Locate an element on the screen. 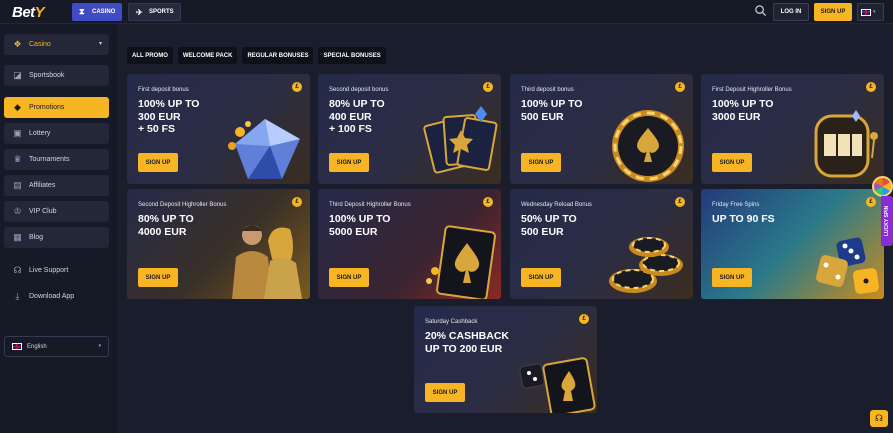 The width and height of the screenshot is (893, 433). language-label: English is located at coordinates (37, 346).